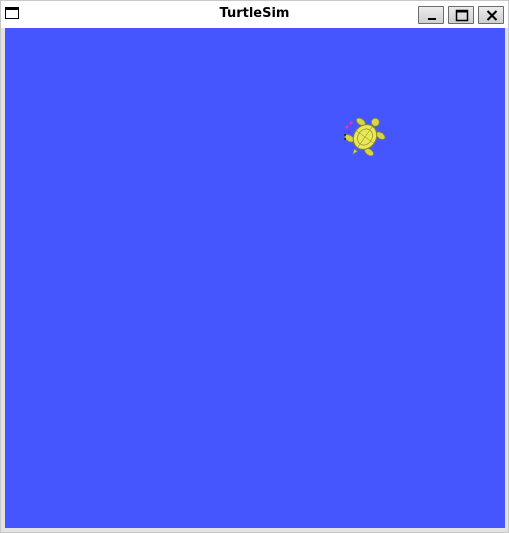  I want to click on close-button, so click(491, 15).